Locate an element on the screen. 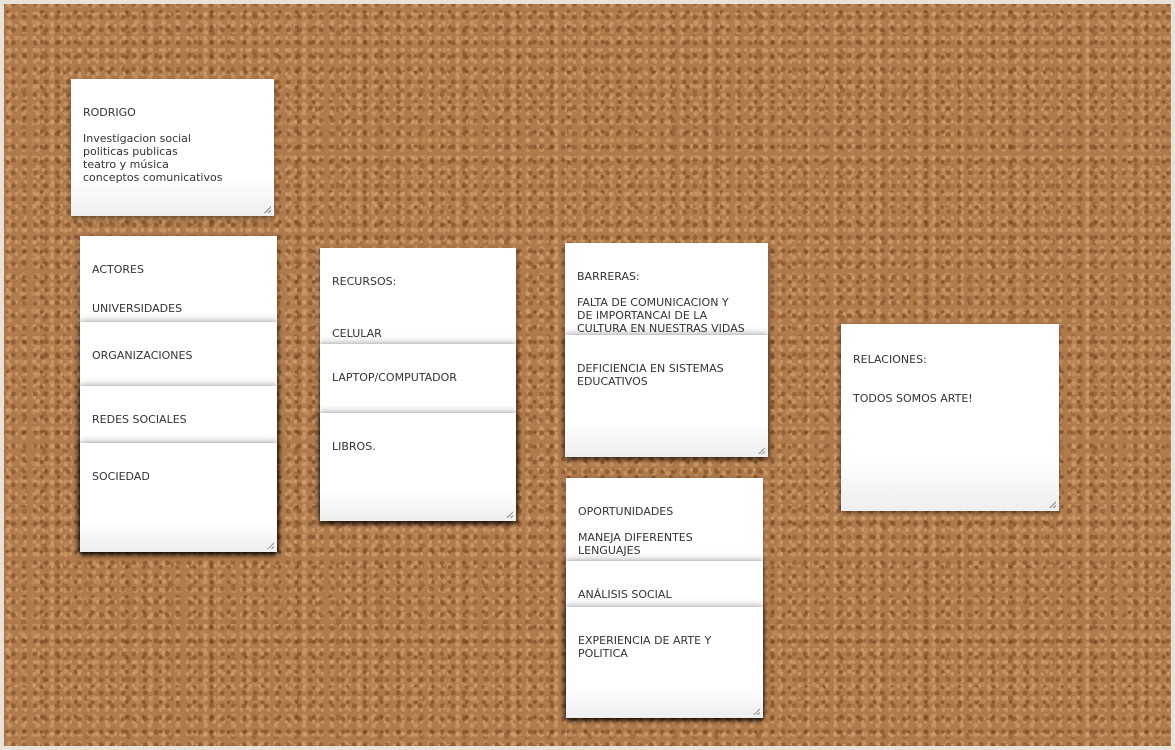 Image resolution: width=1175 pixels, height=750 pixels. note-text: REDES SOCIALES is located at coordinates (179, 419).